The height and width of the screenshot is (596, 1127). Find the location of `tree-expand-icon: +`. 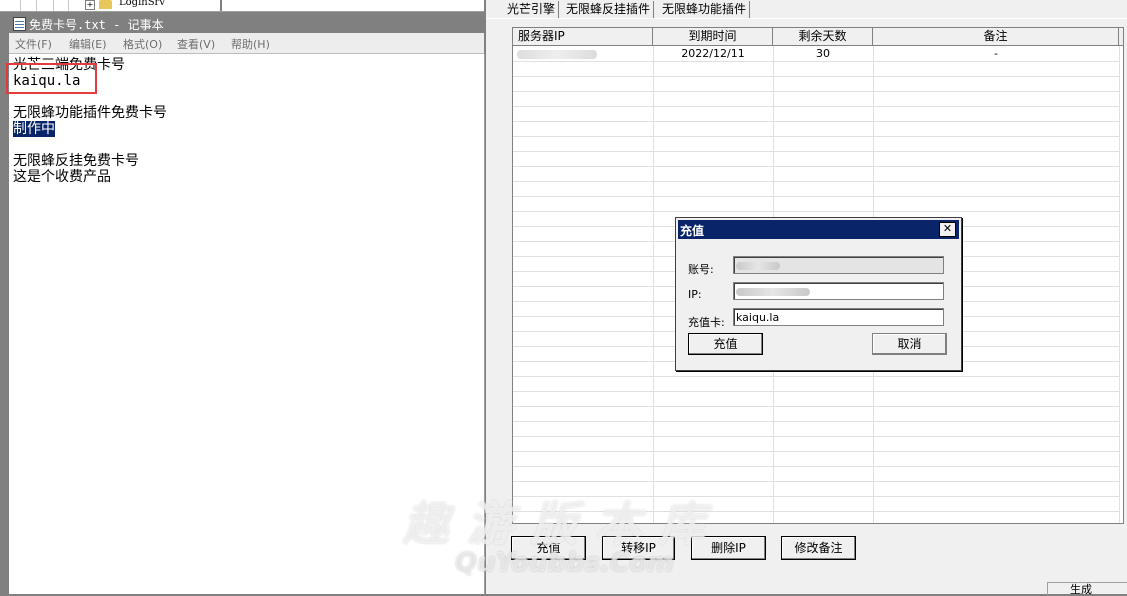

tree-expand-icon: + is located at coordinates (90, 5).